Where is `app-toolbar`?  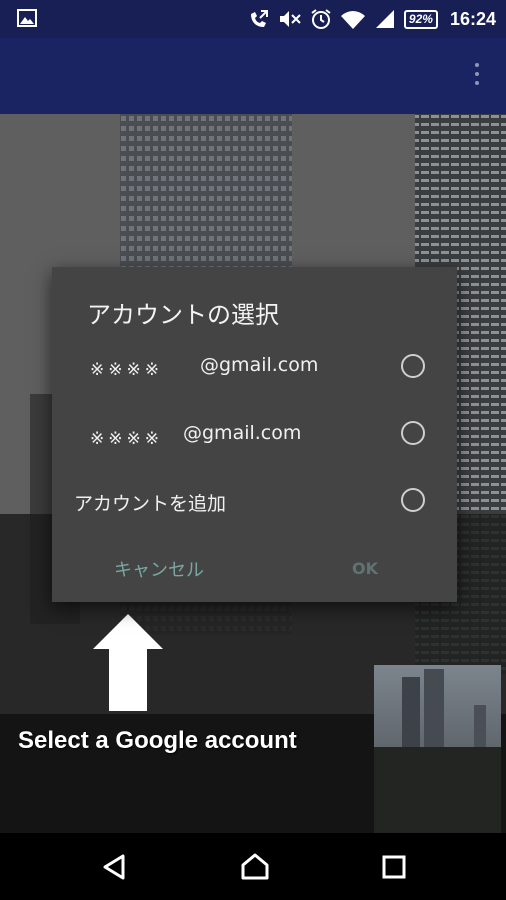 app-toolbar is located at coordinates (253, 76).